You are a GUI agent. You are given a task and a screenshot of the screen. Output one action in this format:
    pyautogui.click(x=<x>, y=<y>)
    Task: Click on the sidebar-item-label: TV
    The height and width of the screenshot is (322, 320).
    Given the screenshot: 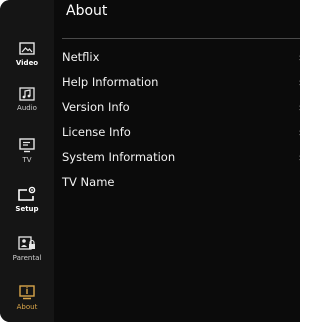 What is the action you would take?
    pyautogui.click(x=27, y=160)
    